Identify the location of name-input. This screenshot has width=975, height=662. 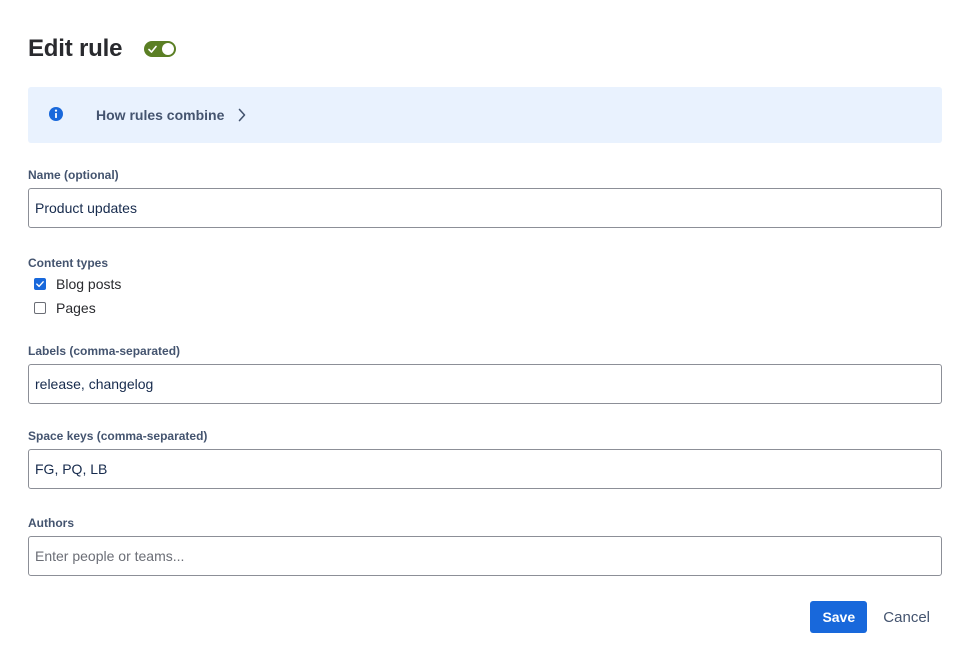
(485, 208).